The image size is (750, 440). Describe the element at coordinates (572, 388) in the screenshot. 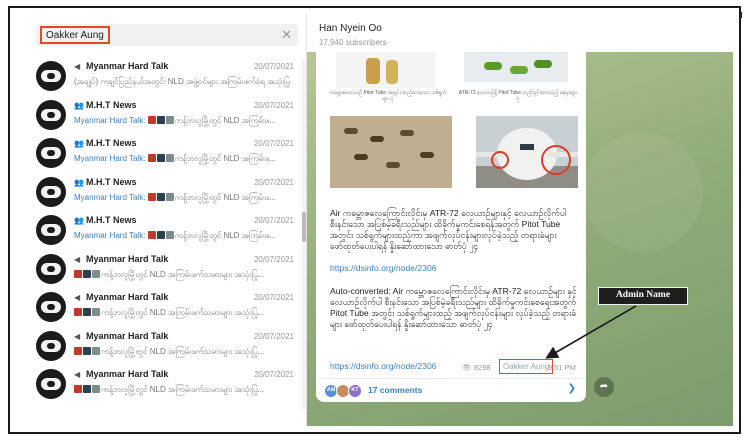

I see `chevron-right-icon: ❯` at that location.